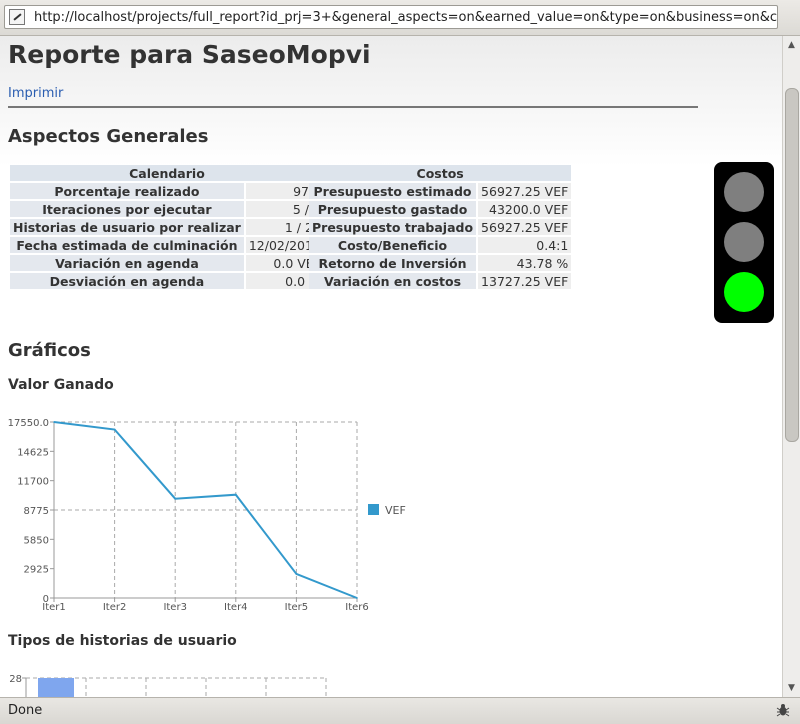  What do you see at coordinates (28, 423) in the screenshot?
I see `y-tick-label: 17550.0` at bounding box center [28, 423].